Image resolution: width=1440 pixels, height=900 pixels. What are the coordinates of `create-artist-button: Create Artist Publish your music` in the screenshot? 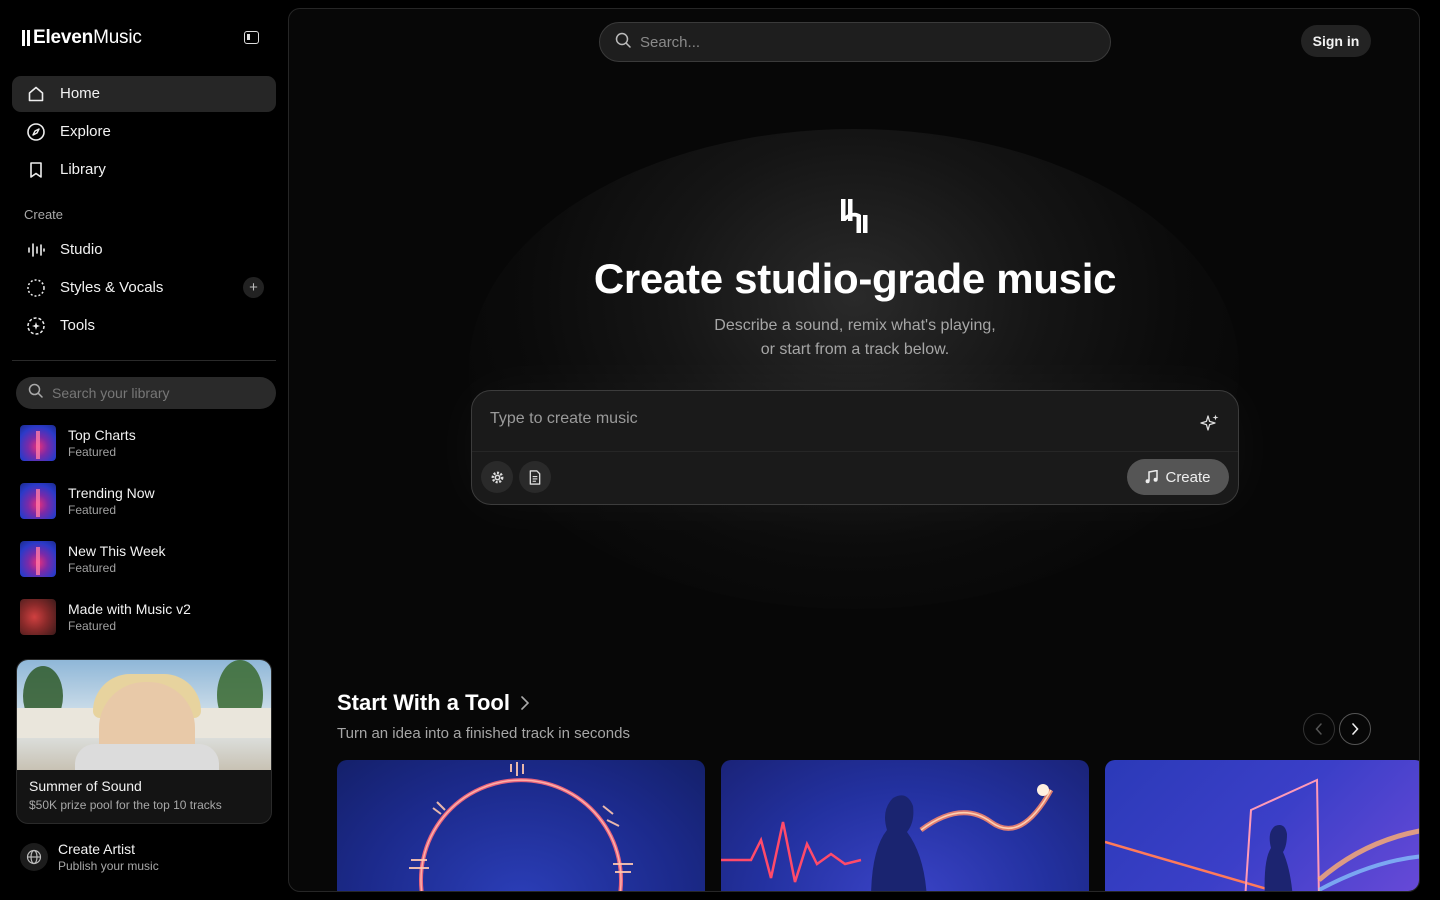 It's located at (89, 857).